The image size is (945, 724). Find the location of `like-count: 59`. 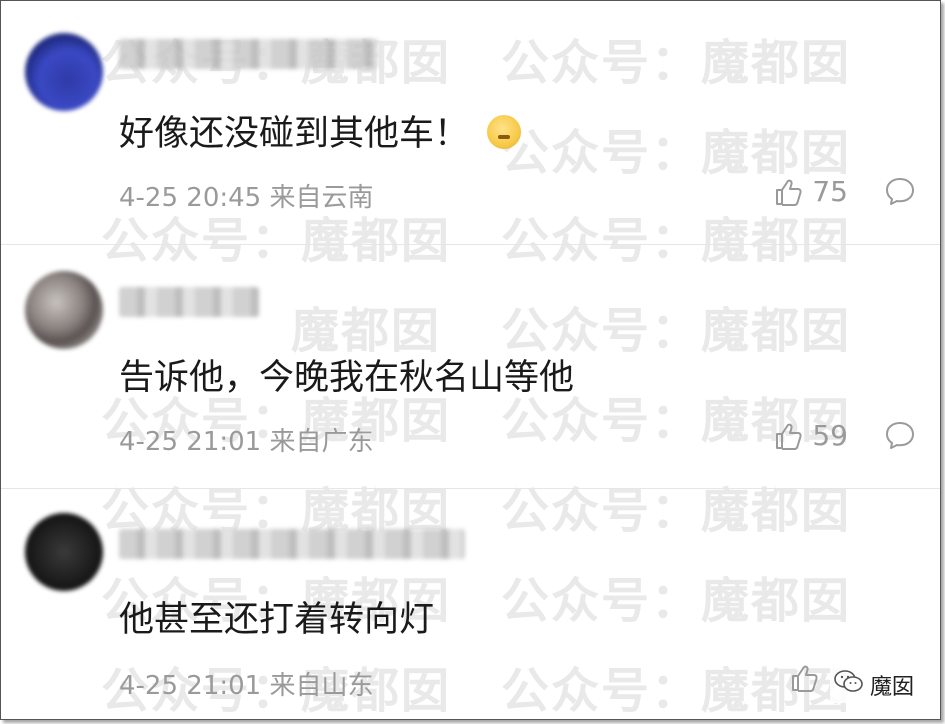

like-count: 59 is located at coordinates (830, 435).